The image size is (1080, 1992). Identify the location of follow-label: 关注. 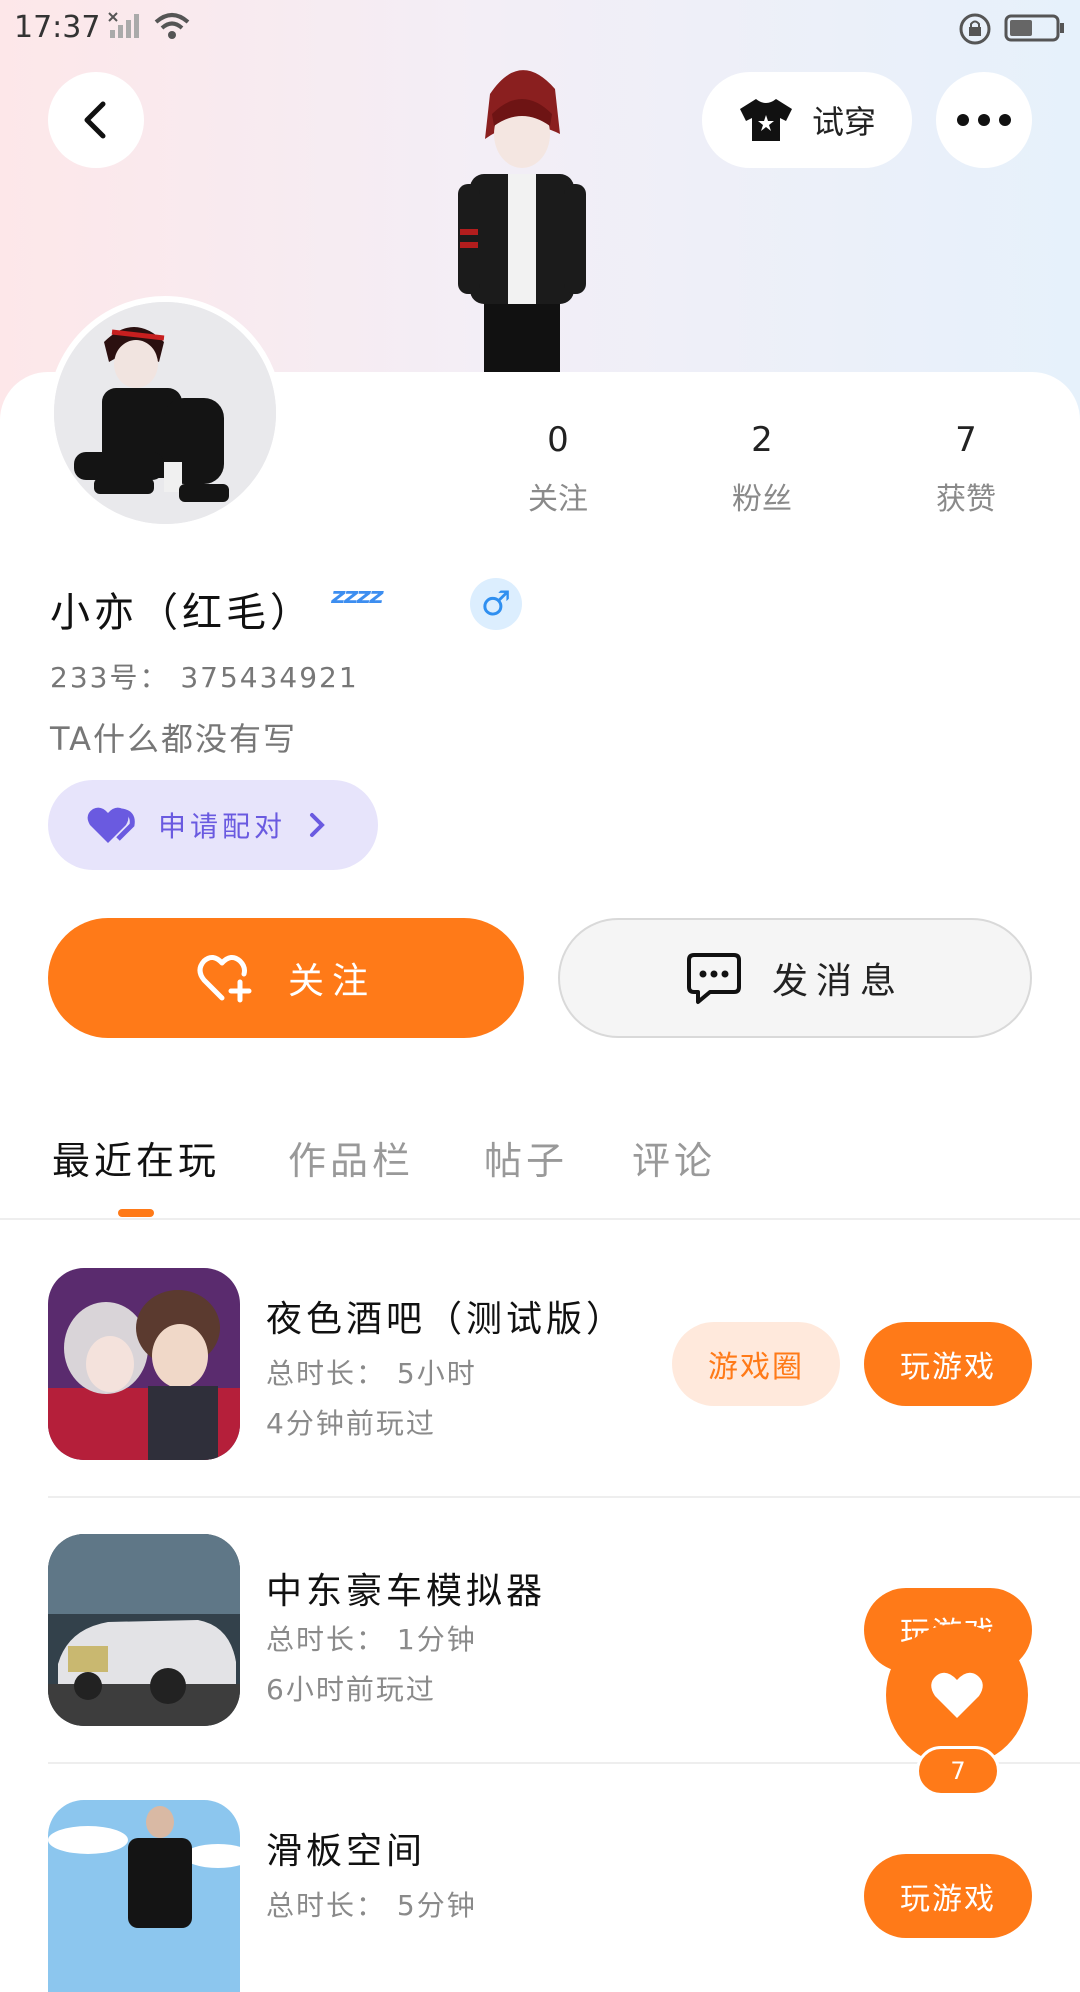
(331, 981).